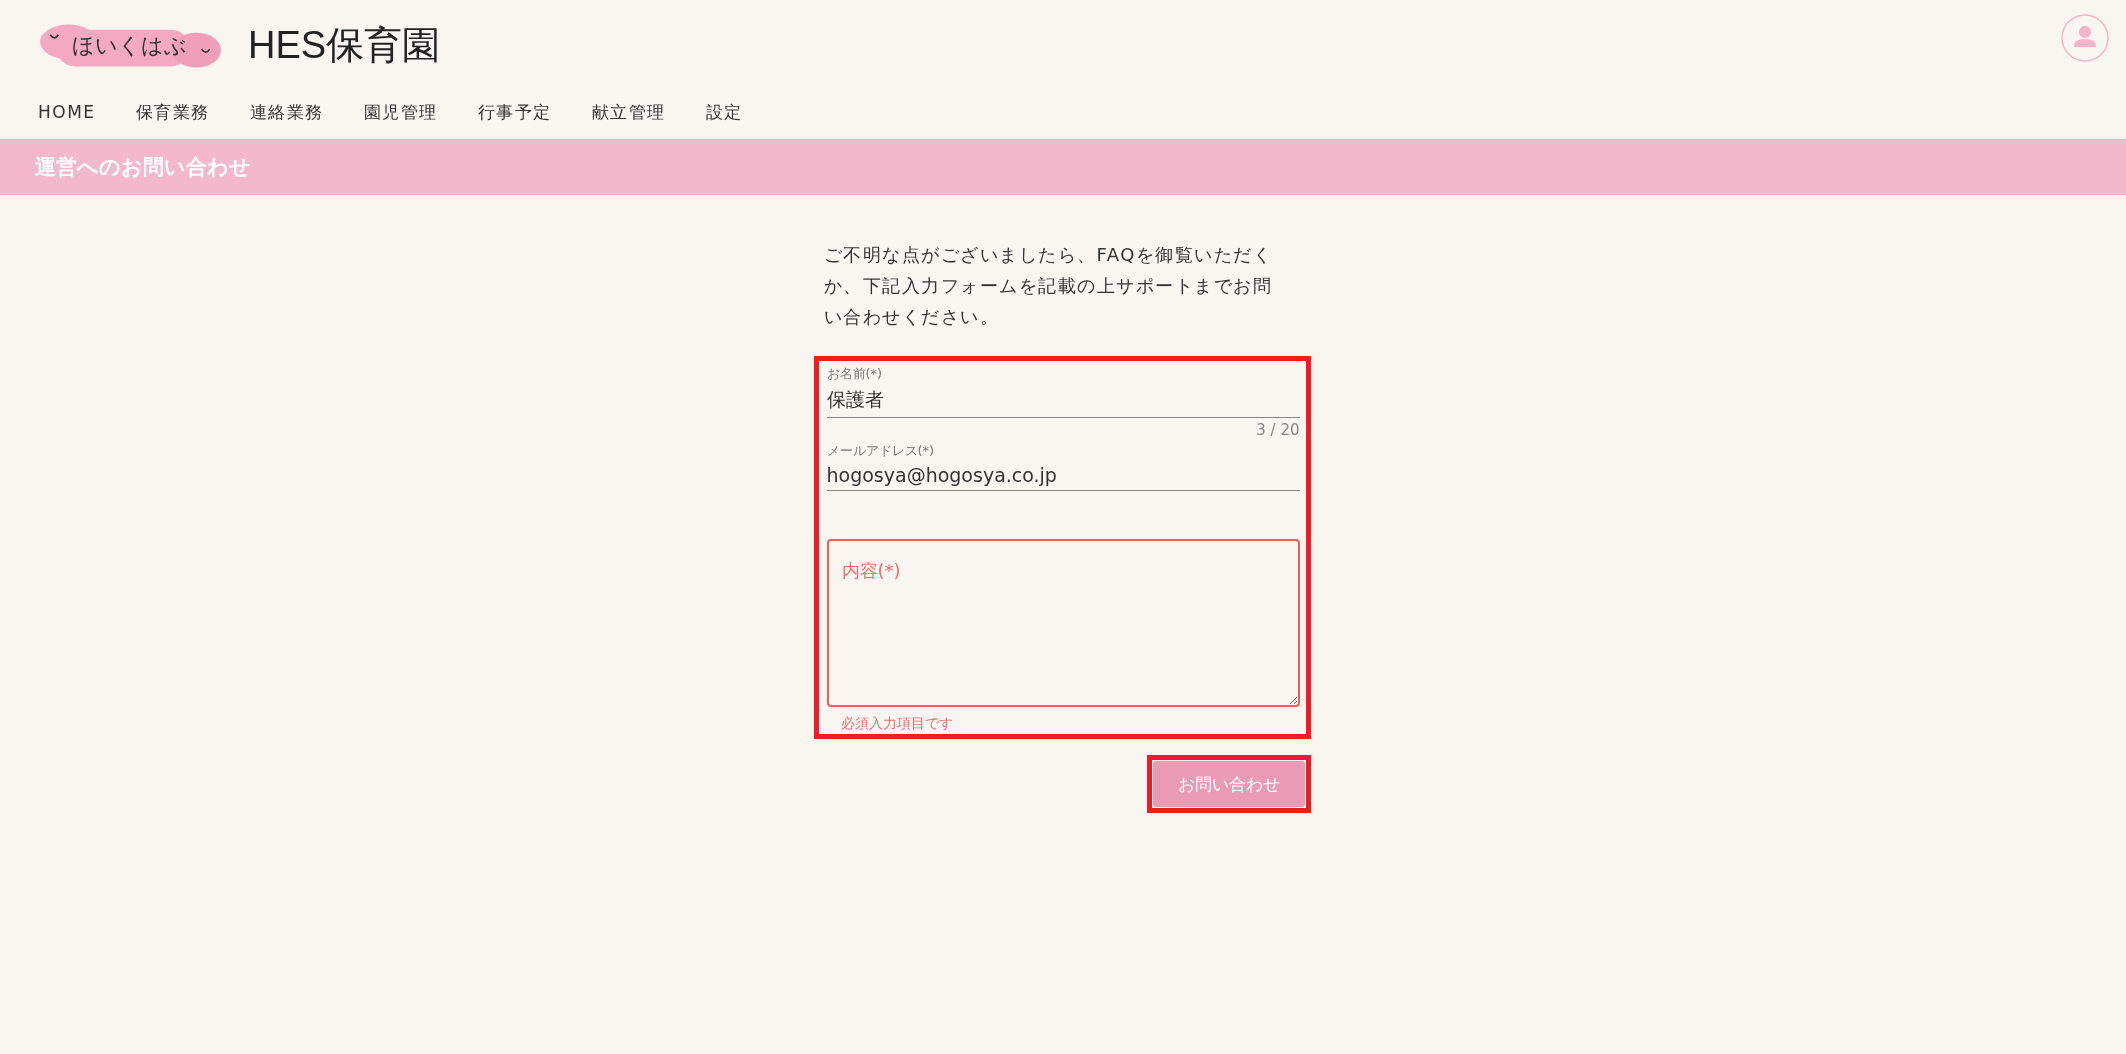 The height and width of the screenshot is (1054, 2126). What do you see at coordinates (896, 723) in the screenshot?
I see `error-message: 必須入力項目です` at bounding box center [896, 723].